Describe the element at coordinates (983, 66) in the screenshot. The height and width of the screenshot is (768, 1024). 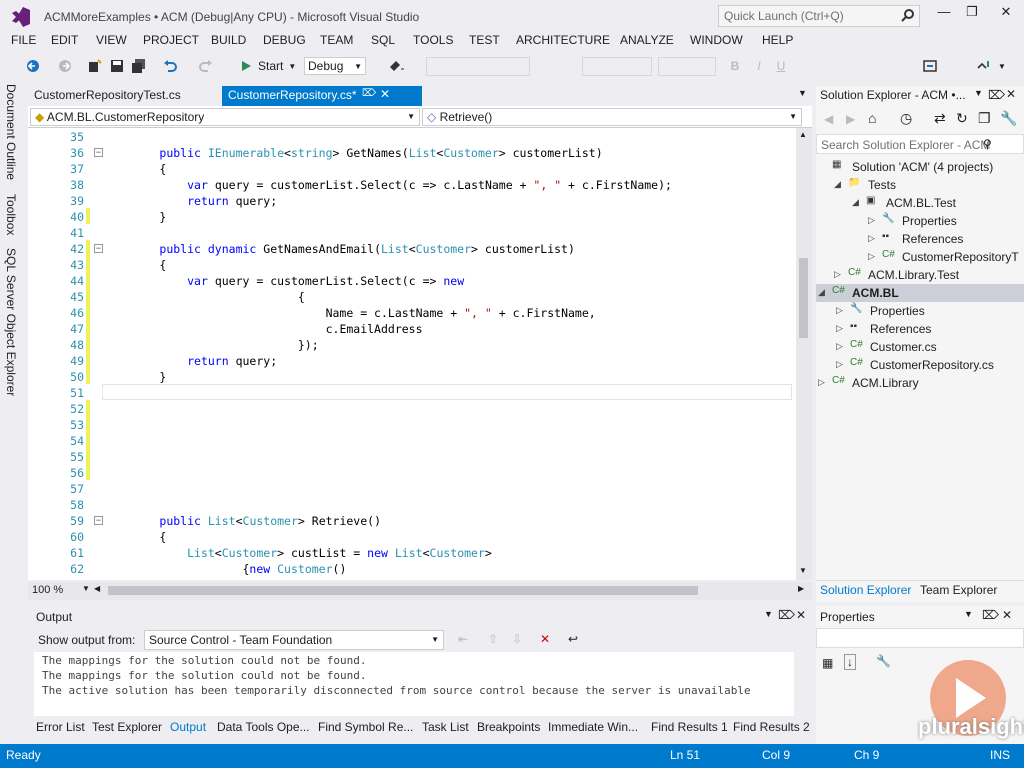
I see `toolbar-options-button` at that location.